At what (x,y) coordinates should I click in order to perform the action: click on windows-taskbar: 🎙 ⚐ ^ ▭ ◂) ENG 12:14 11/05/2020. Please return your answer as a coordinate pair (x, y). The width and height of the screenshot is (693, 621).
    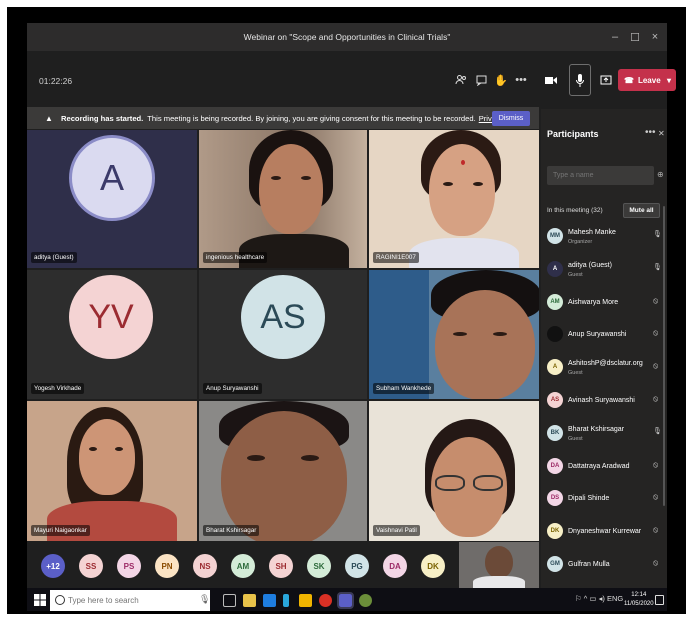
    Looking at the image, I should click on (347, 599).